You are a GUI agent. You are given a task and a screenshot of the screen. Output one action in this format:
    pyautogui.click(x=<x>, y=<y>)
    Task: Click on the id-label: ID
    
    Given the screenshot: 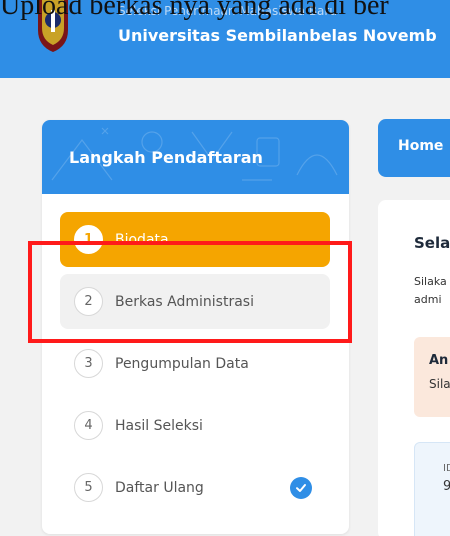 What is the action you would take?
    pyautogui.click(x=446, y=468)
    